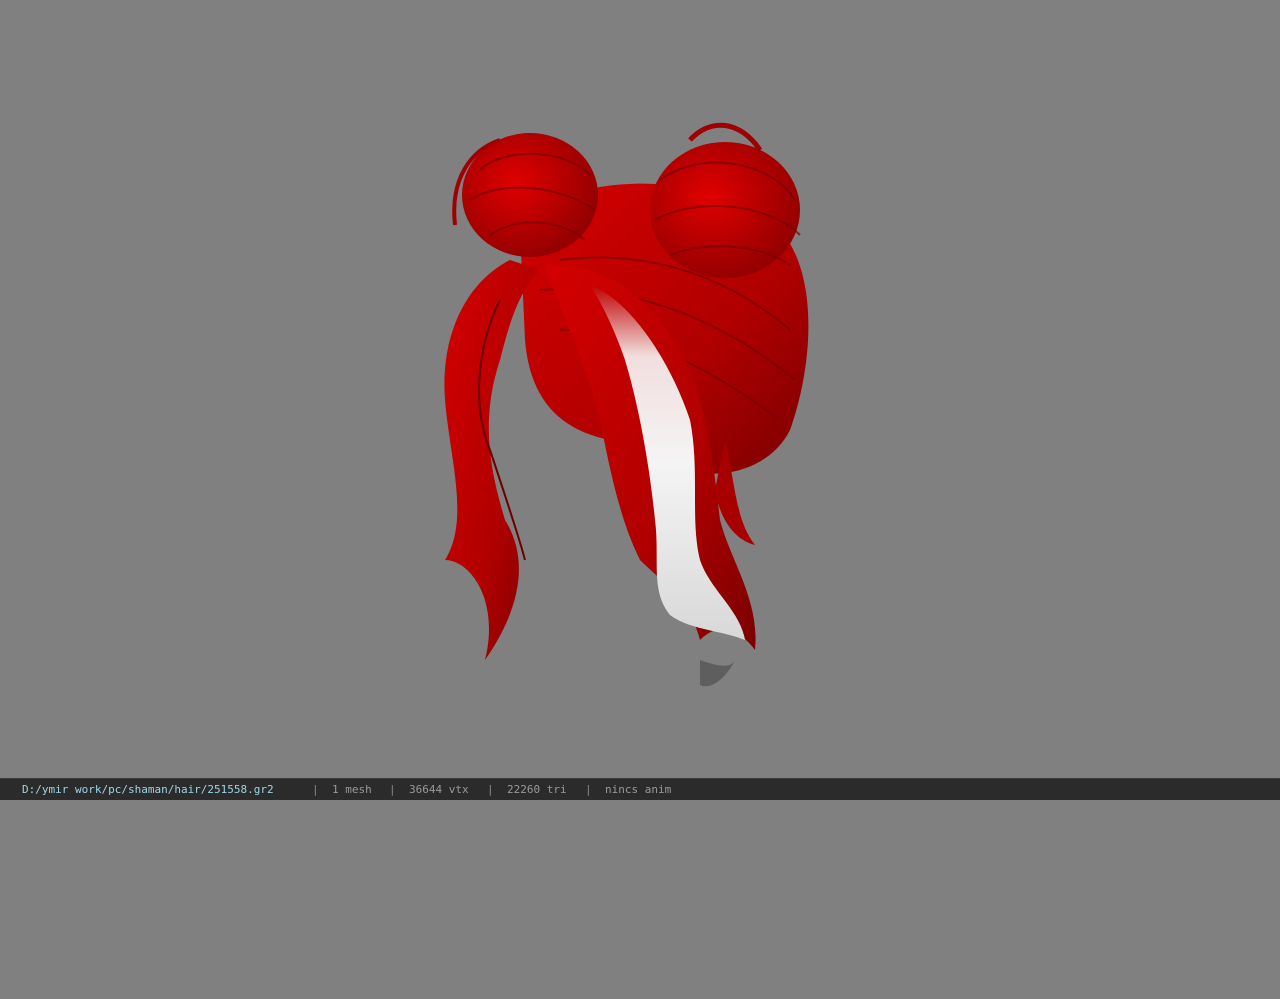 This screenshot has height=999, width=1280. What do you see at coordinates (148, 789) in the screenshot?
I see `file-path: D:/ymir work/pc/shaman/hair/251558.gr2` at bounding box center [148, 789].